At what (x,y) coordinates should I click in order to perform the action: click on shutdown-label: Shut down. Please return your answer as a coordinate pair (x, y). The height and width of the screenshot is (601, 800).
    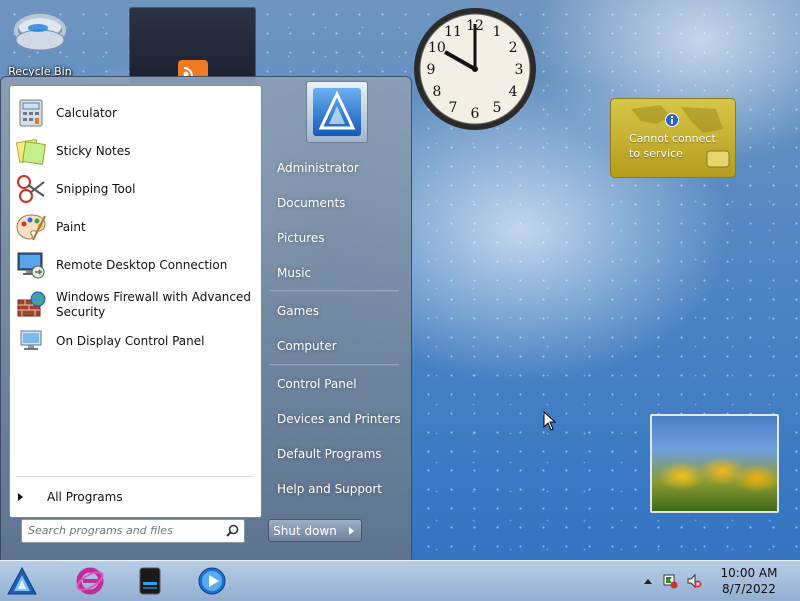
    Looking at the image, I should click on (305, 530).